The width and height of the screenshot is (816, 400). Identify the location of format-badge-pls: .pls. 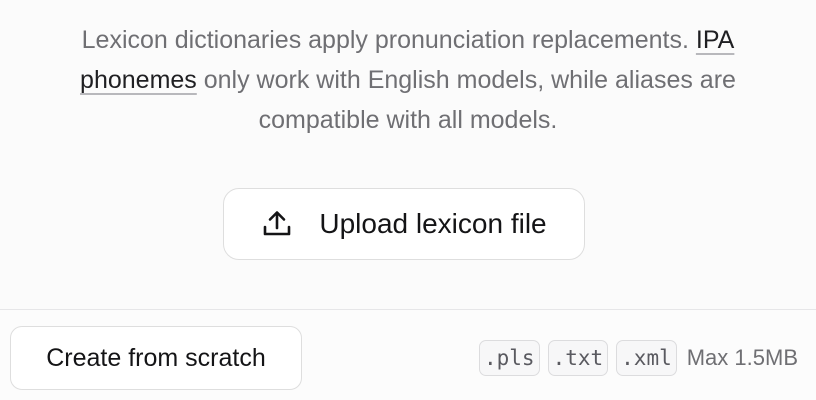
(509, 358).